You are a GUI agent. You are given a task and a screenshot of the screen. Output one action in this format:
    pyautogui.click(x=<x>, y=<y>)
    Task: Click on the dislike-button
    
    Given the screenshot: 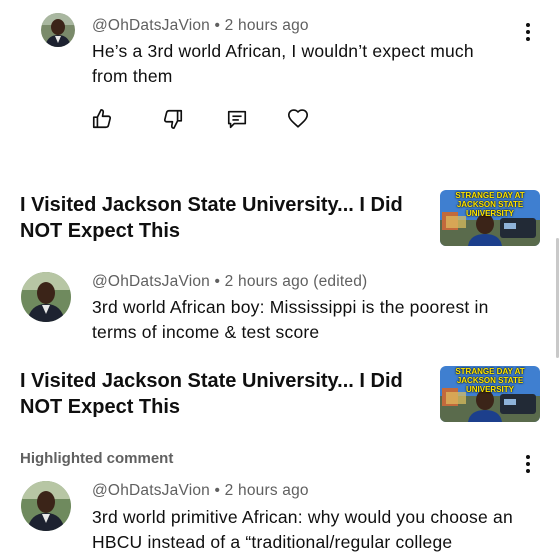 What is the action you would take?
    pyautogui.click(x=173, y=119)
    